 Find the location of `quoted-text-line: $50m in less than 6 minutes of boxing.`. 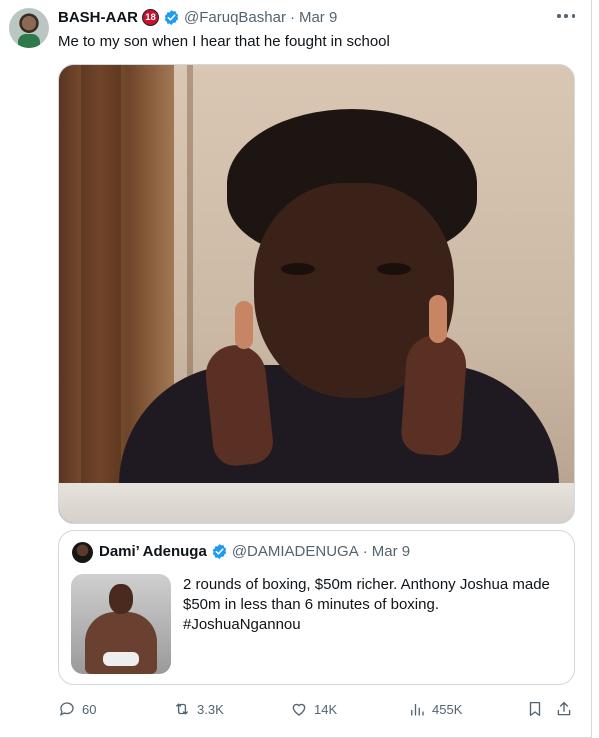

quoted-text-line: $50m in less than 6 minutes of boxing. is located at coordinates (311, 604).